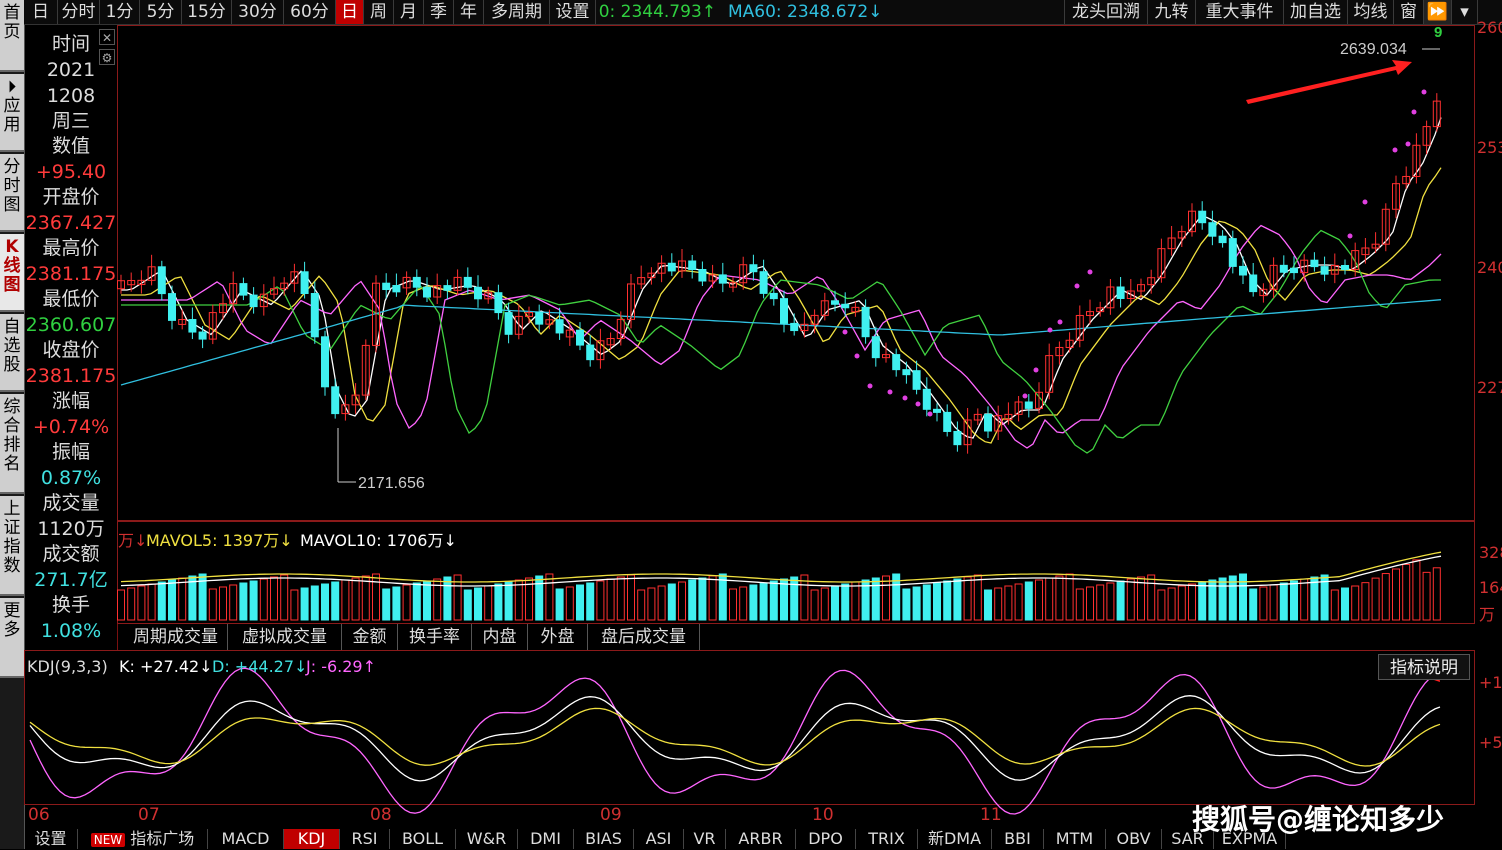  I want to click on tab-asi: ASI, so click(659, 839).